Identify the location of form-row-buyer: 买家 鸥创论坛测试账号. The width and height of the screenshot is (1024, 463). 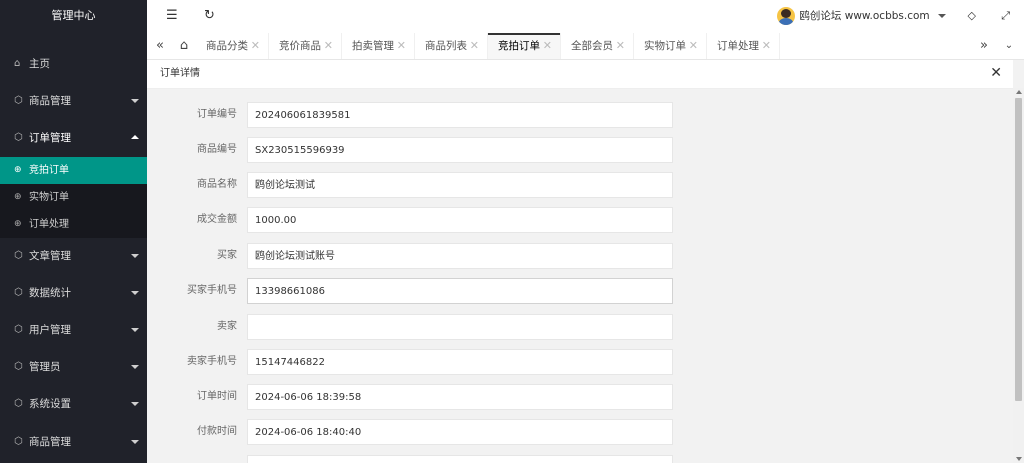
(575, 256).